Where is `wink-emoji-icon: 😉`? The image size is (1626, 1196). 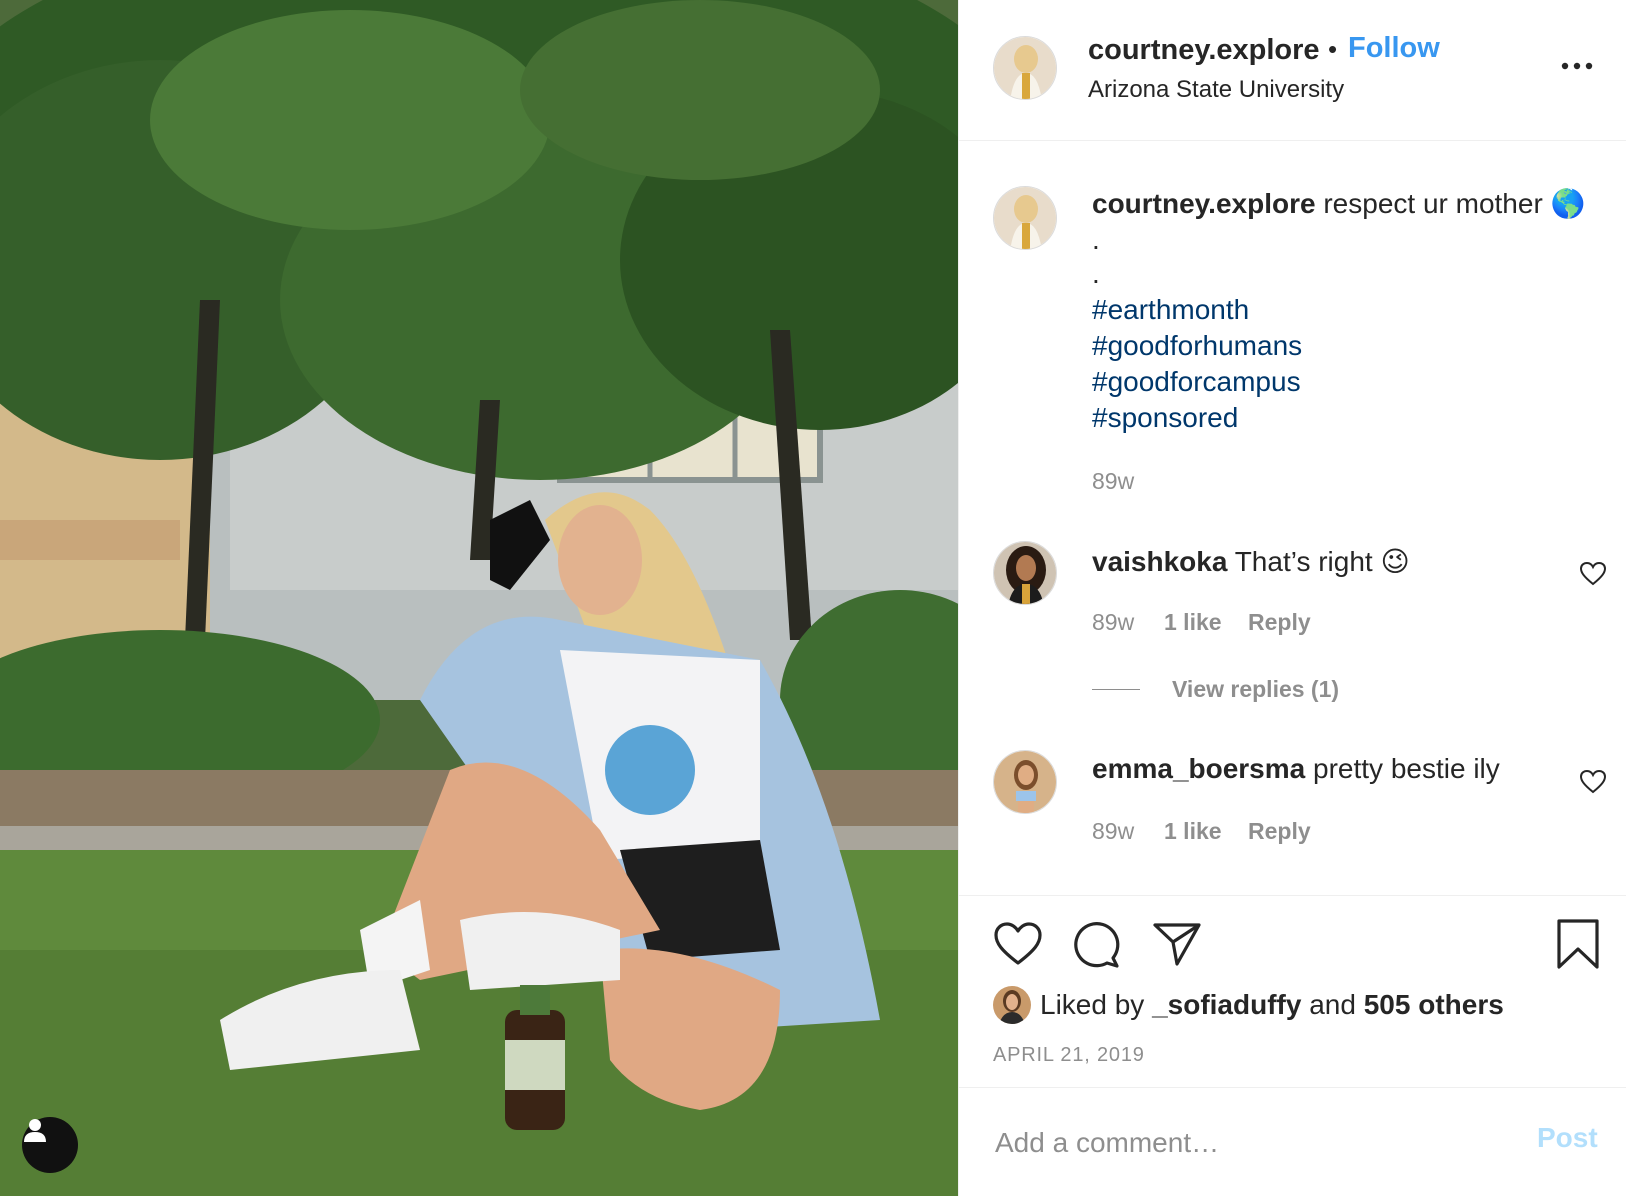 wink-emoji-icon: 😉 is located at coordinates (1395, 561).